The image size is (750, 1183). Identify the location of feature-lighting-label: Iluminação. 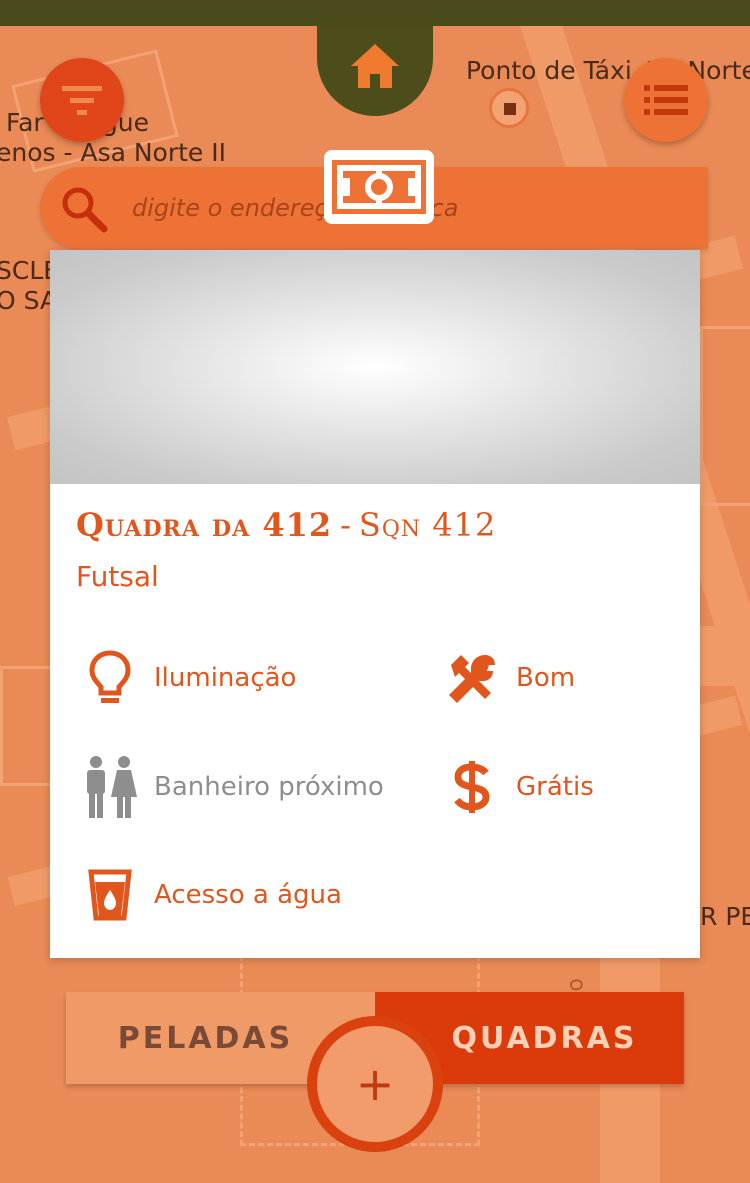
(225, 678).